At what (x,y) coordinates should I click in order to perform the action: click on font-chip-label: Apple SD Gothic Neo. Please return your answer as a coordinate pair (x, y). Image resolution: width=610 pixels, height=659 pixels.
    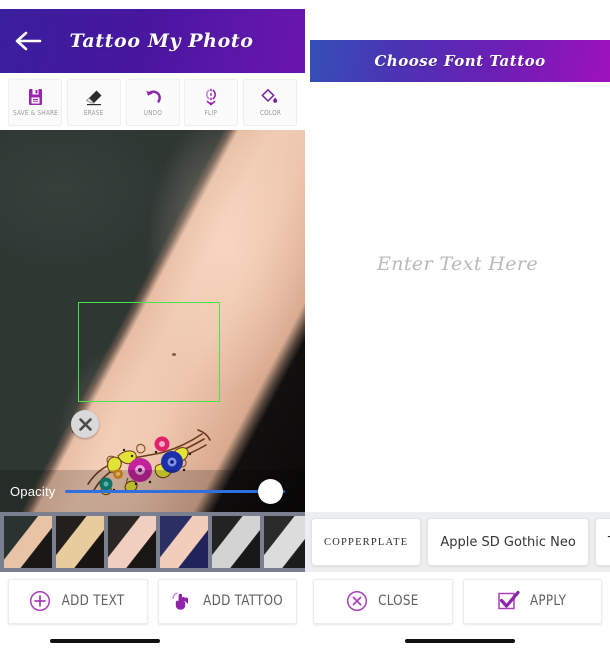
    Looking at the image, I should click on (508, 542).